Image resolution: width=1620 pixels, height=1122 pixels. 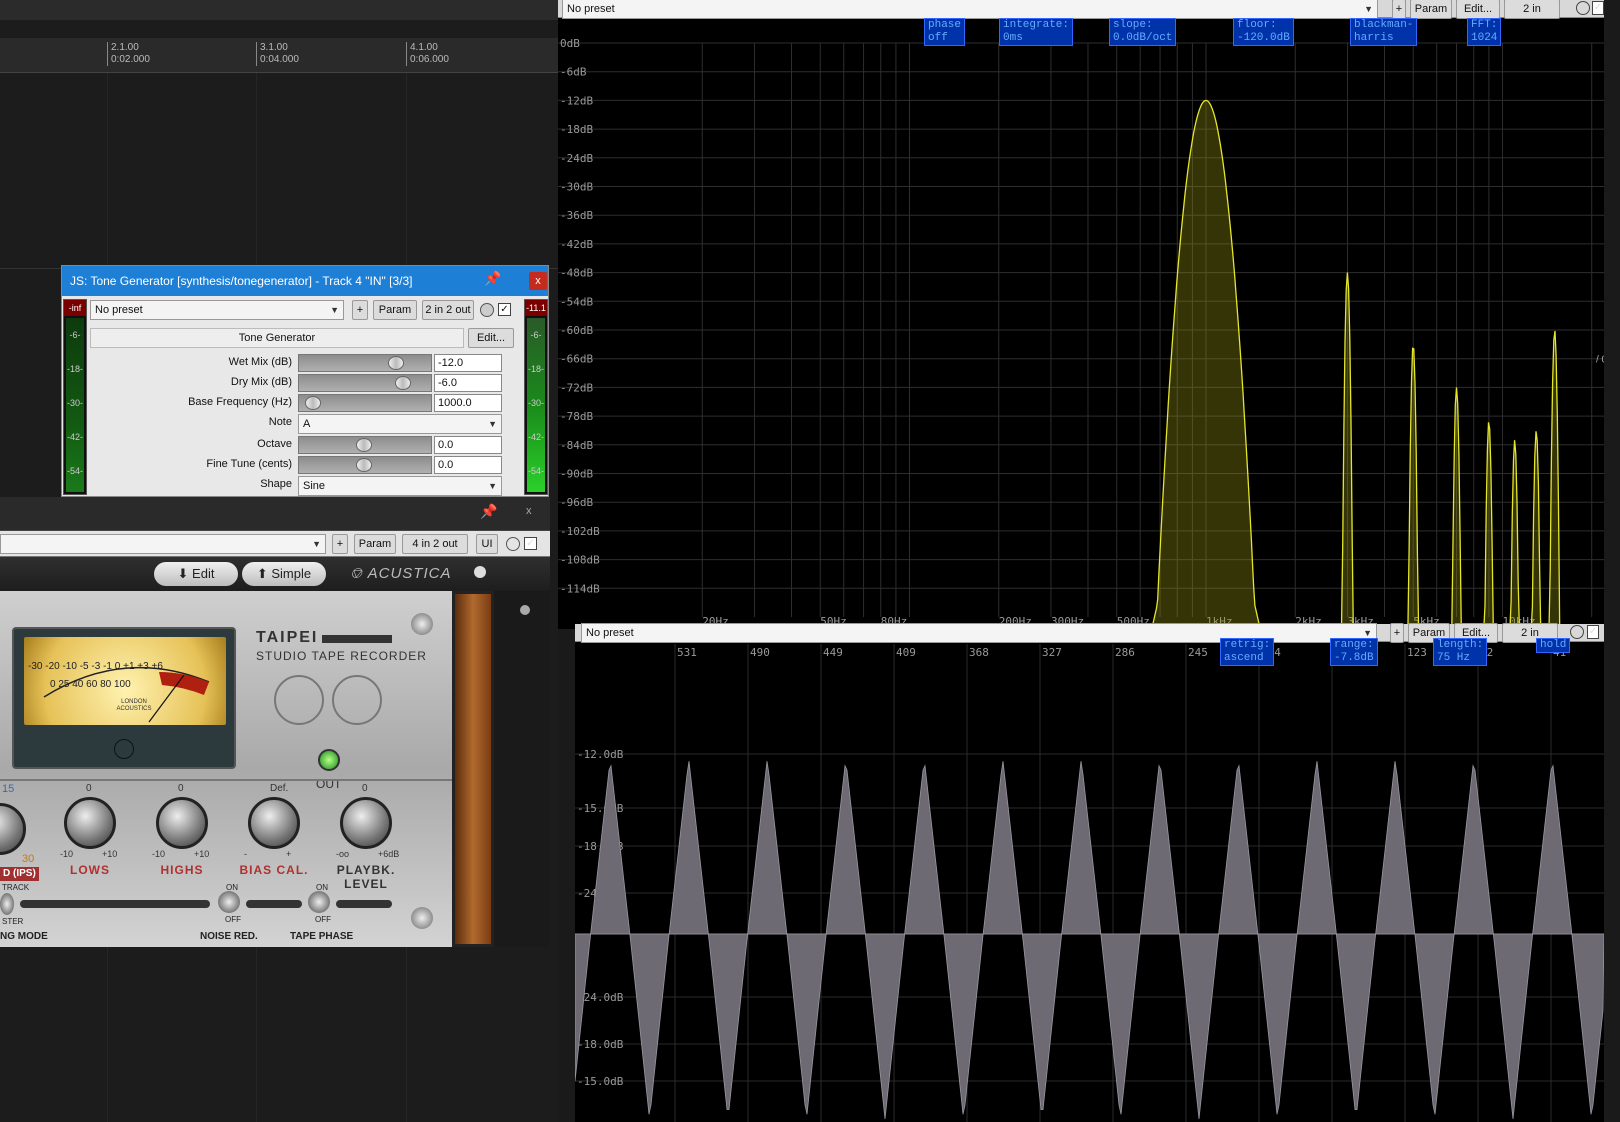 I want to click on preset-dropdown: No preset ▼, so click(x=217, y=310).